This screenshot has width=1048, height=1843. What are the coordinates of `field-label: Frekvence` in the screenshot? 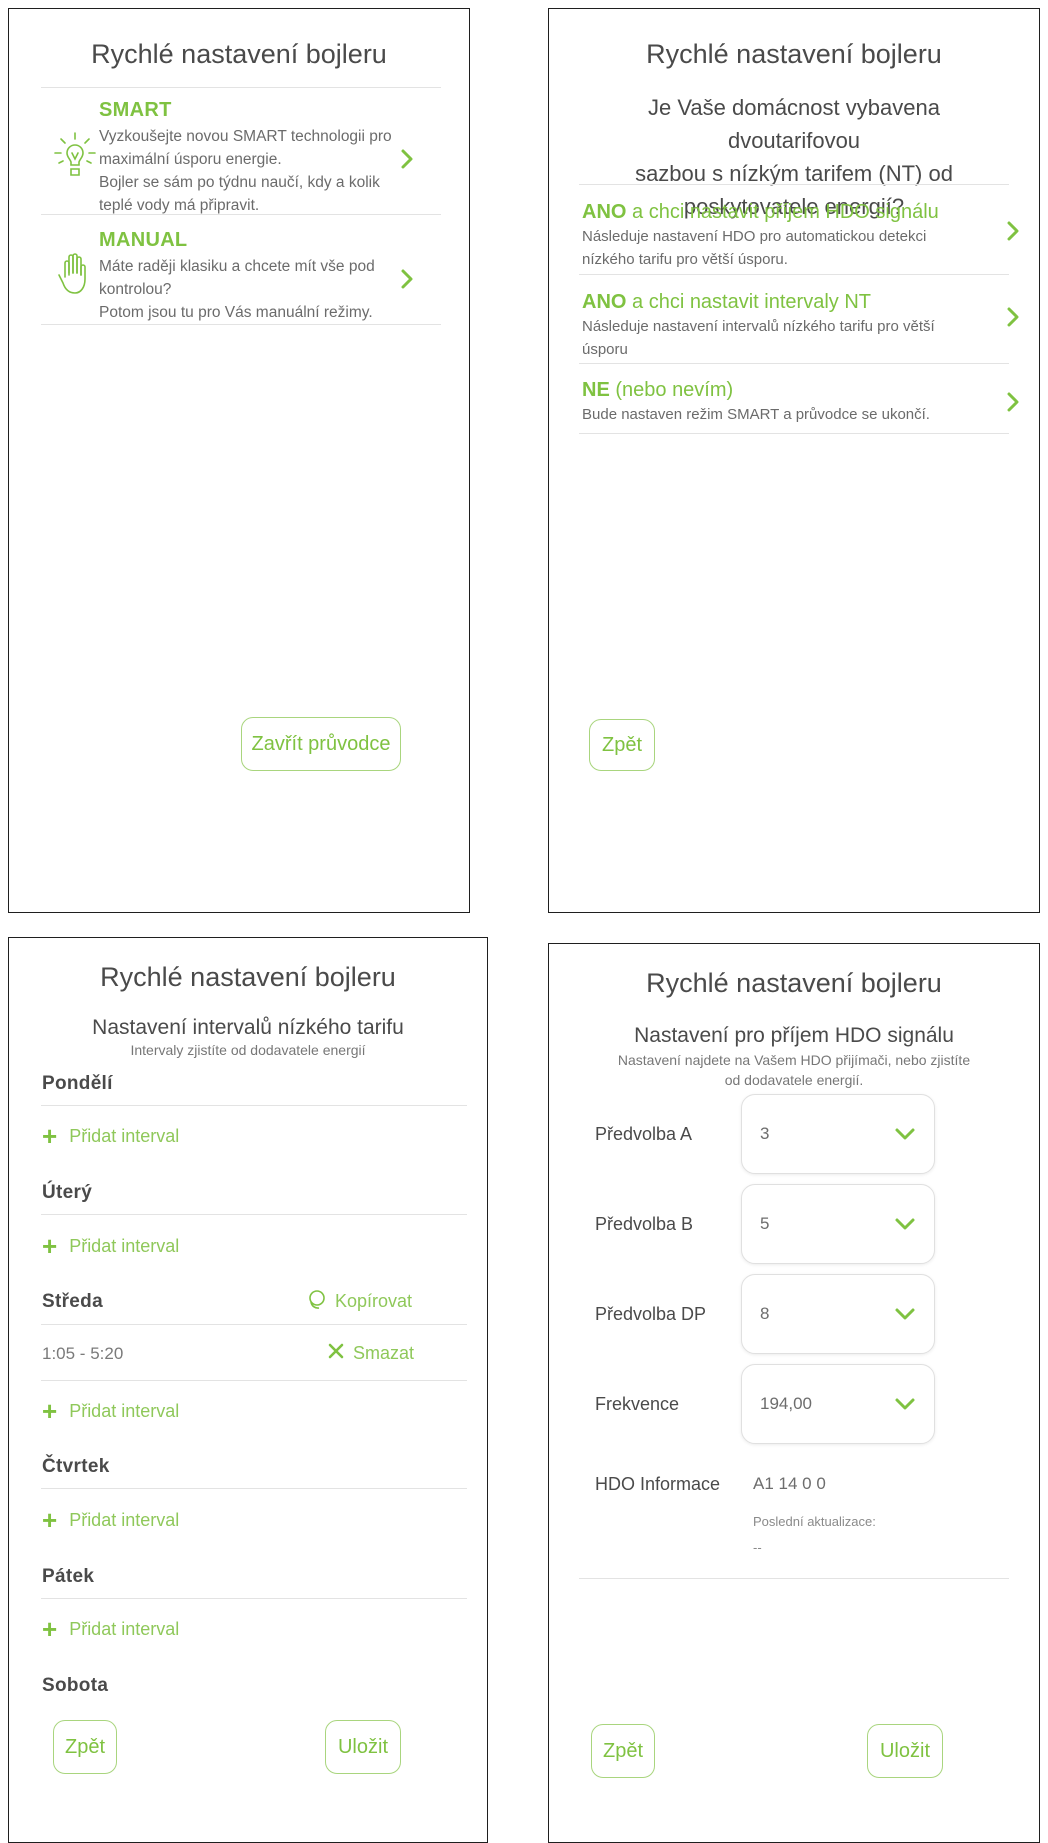 It's located at (637, 1404).